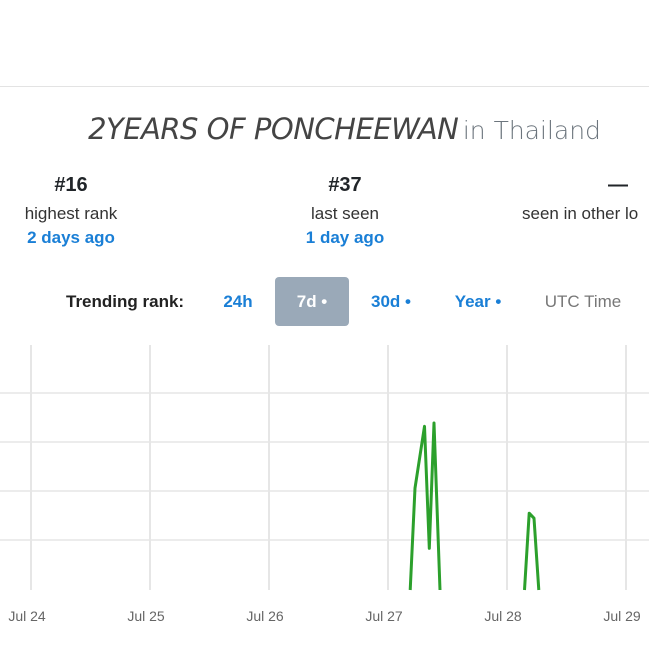  Describe the element at coordinates (345, 185) in the screenshot. I see `stat-value: #37` at that location.